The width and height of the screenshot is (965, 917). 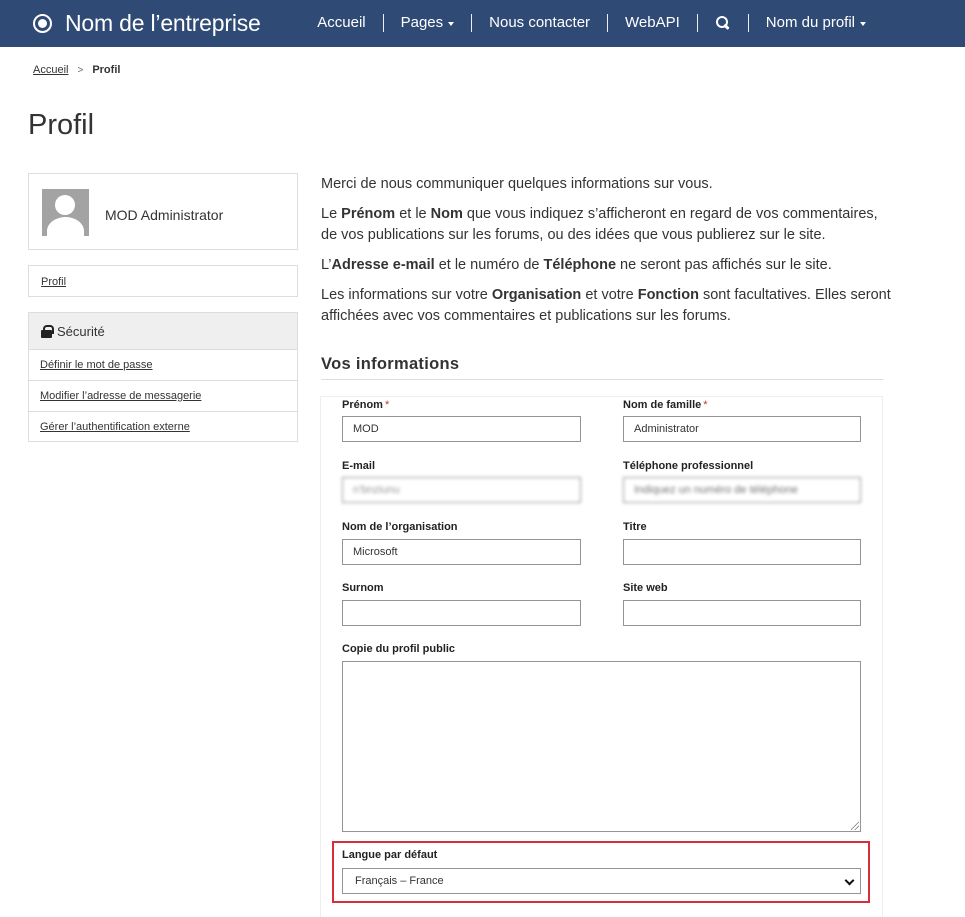 What do you see at coordinates (163, 364) in the screenshot?
I see `sidebar-item-set-password: Définir le mot de passe` at bounding box center [163, 364].